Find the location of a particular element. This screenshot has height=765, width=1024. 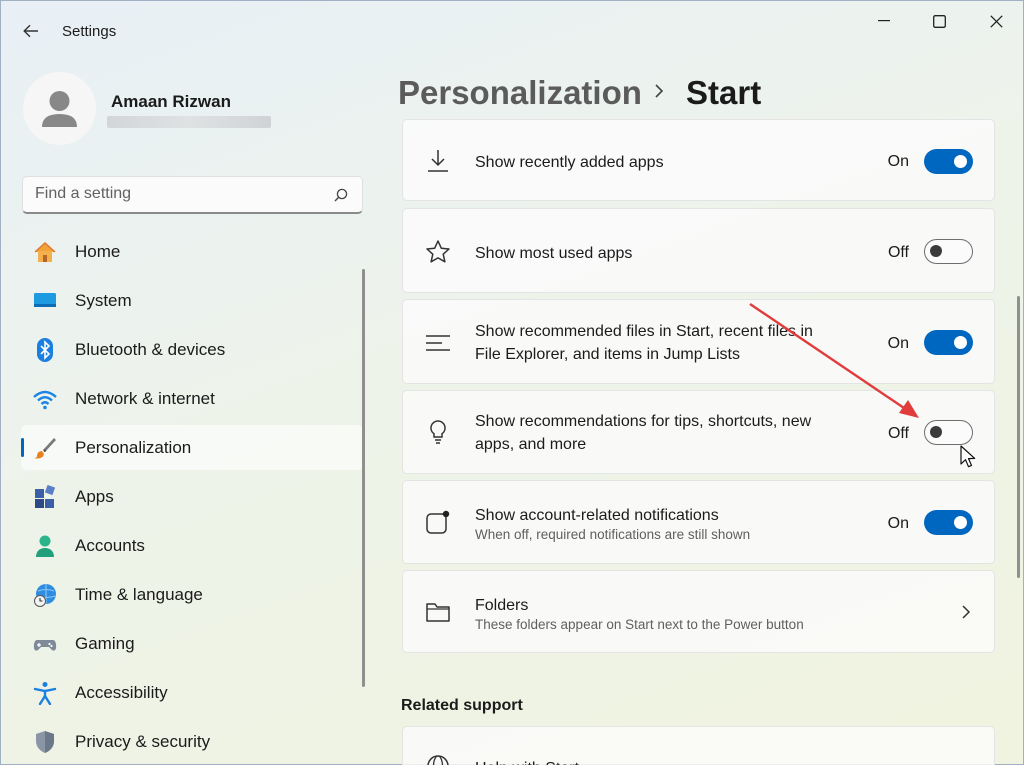

system-icon is located at coordinates (45, 300).